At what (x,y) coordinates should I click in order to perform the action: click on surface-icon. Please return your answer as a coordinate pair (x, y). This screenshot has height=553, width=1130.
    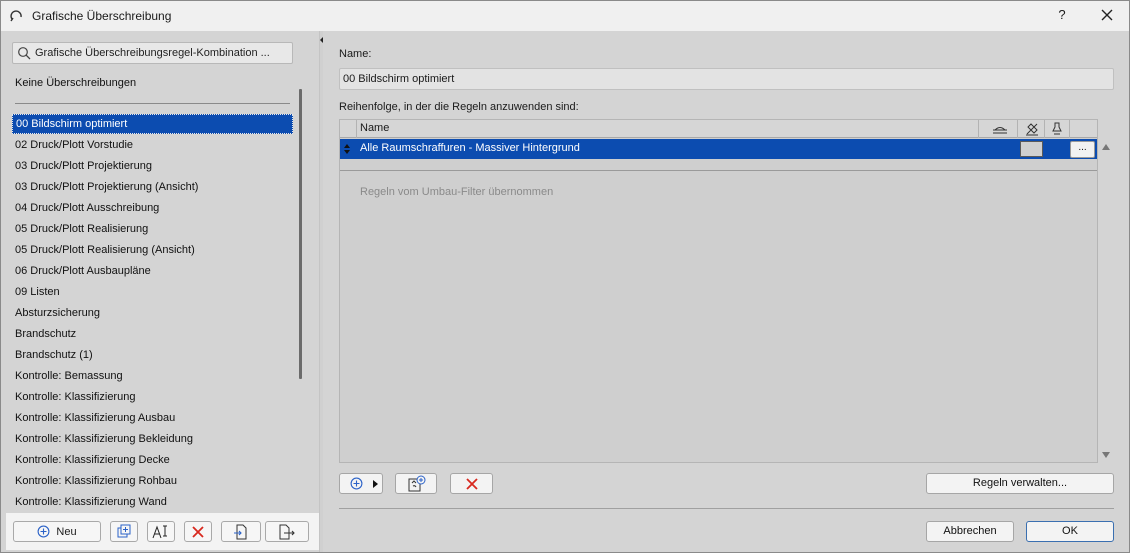
    Looking at the image, I should click on (1000, 129).